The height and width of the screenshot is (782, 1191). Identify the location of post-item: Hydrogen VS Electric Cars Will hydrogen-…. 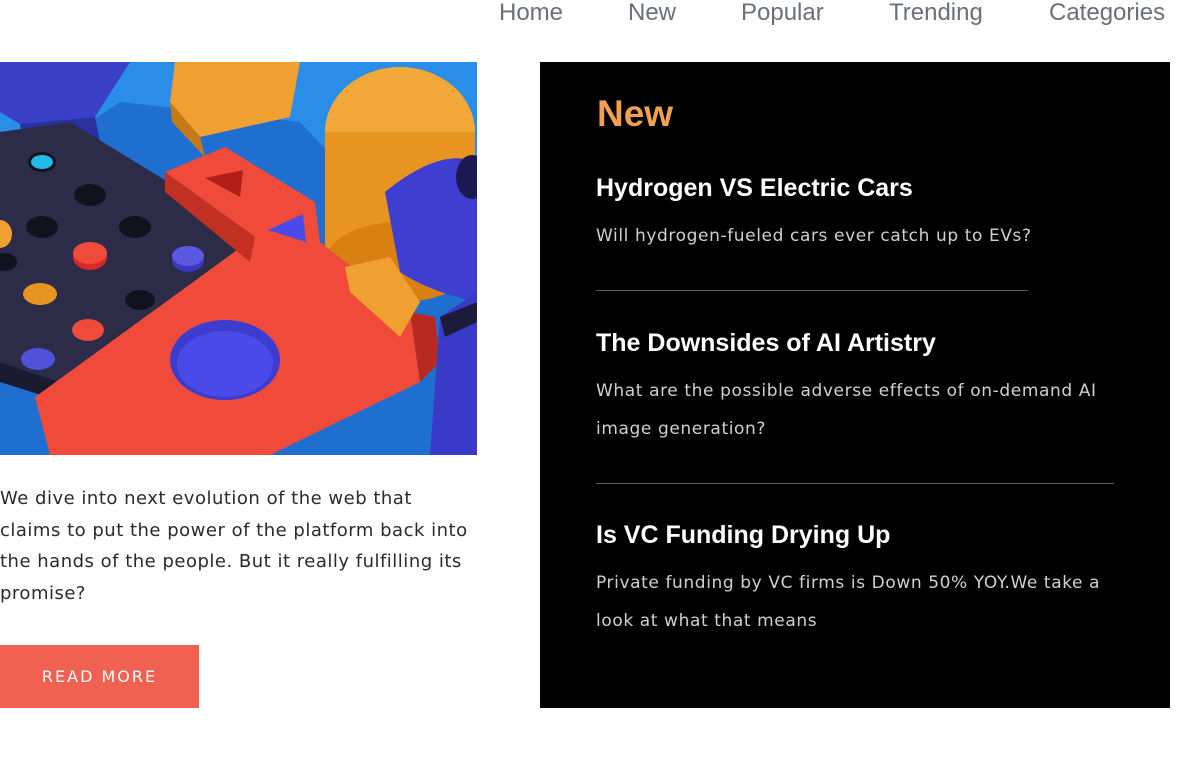
(816, 214).